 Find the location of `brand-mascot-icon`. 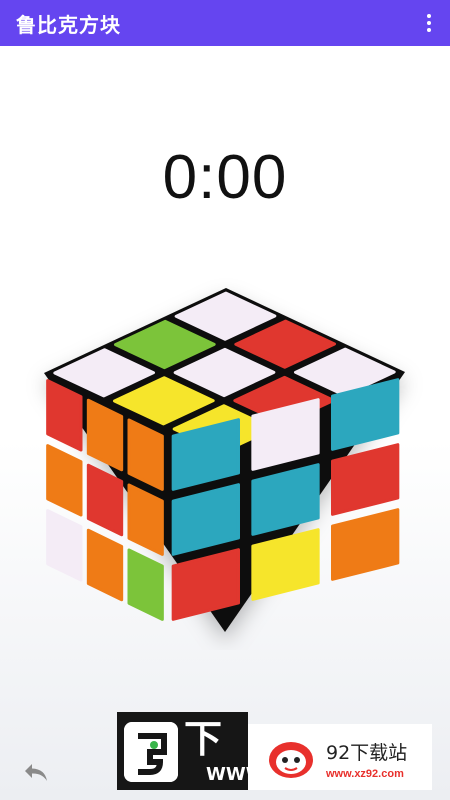

brand-mascot-icon is located at coordinates (291, 760).